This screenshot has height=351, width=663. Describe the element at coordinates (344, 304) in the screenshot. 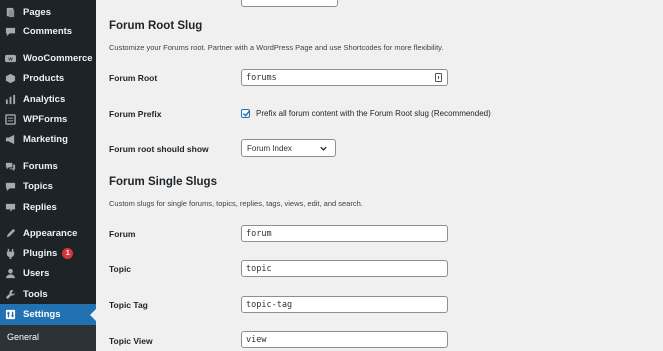

I see `topic-tag-slug-input: topic-tag` at that location.